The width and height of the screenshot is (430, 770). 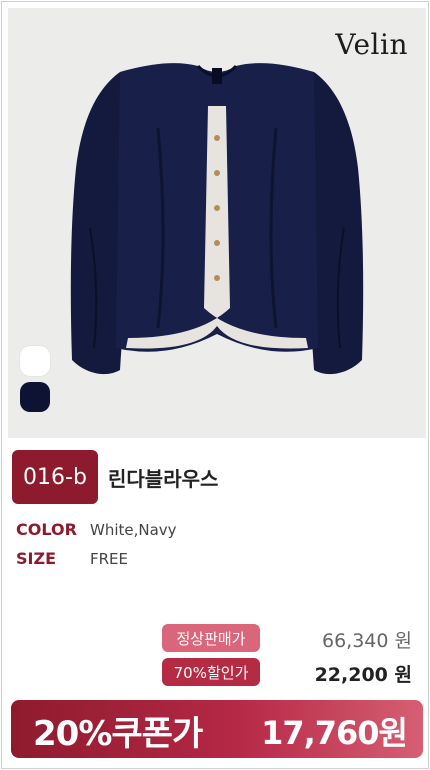 What do you see at coordinates (35, 397) in the screenshot?
I see `swatch-navy` at bounding box center [35, 397].